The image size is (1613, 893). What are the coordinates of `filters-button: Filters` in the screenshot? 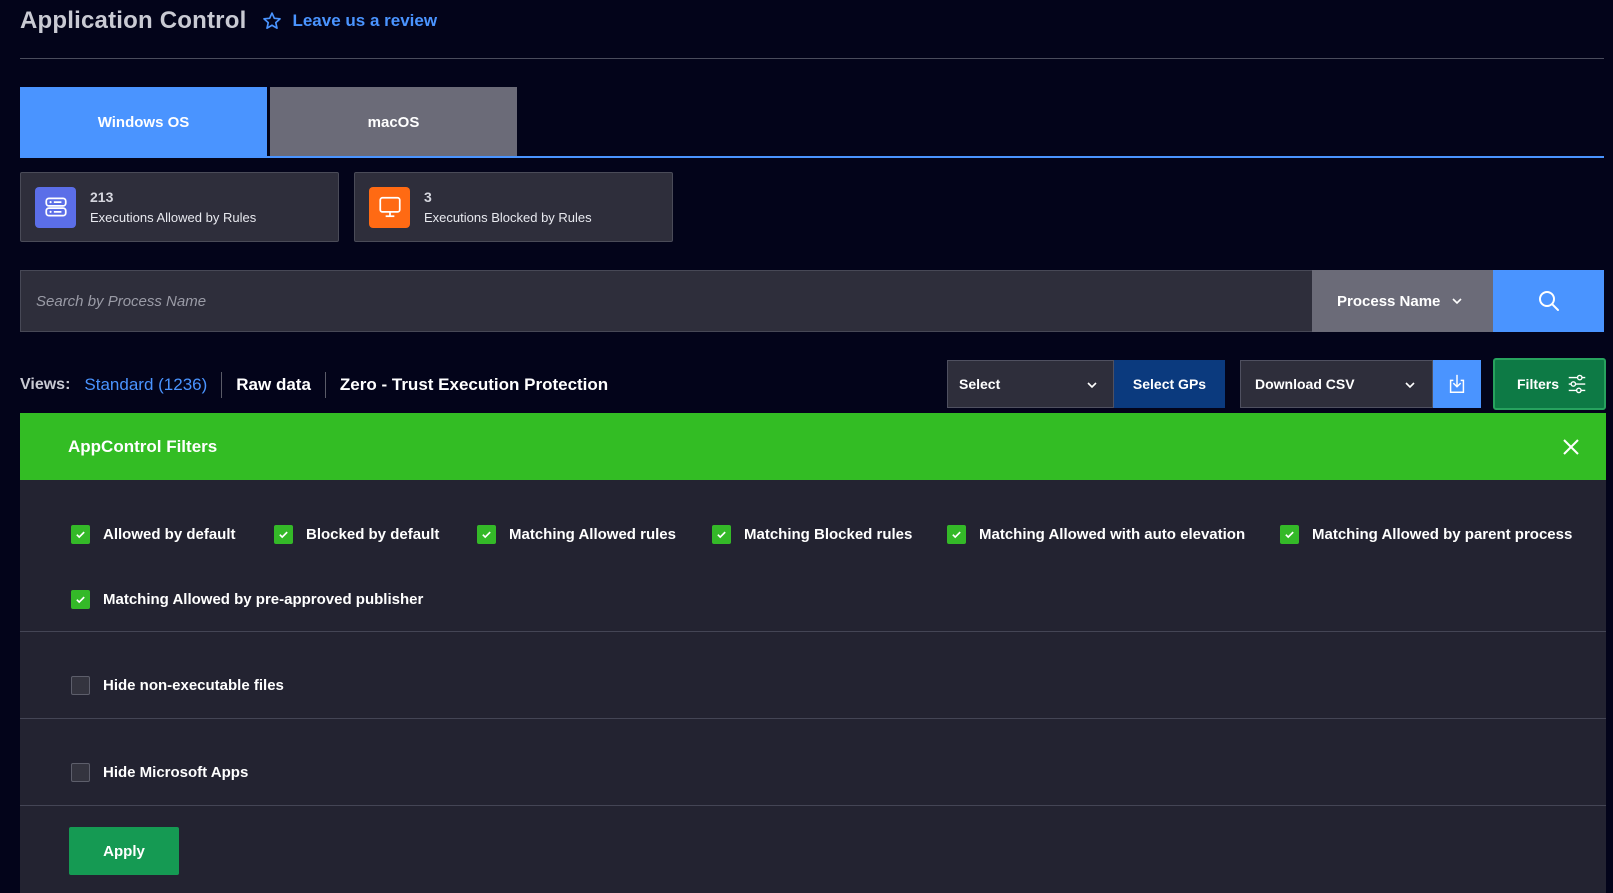 It's located at (1549, 384).